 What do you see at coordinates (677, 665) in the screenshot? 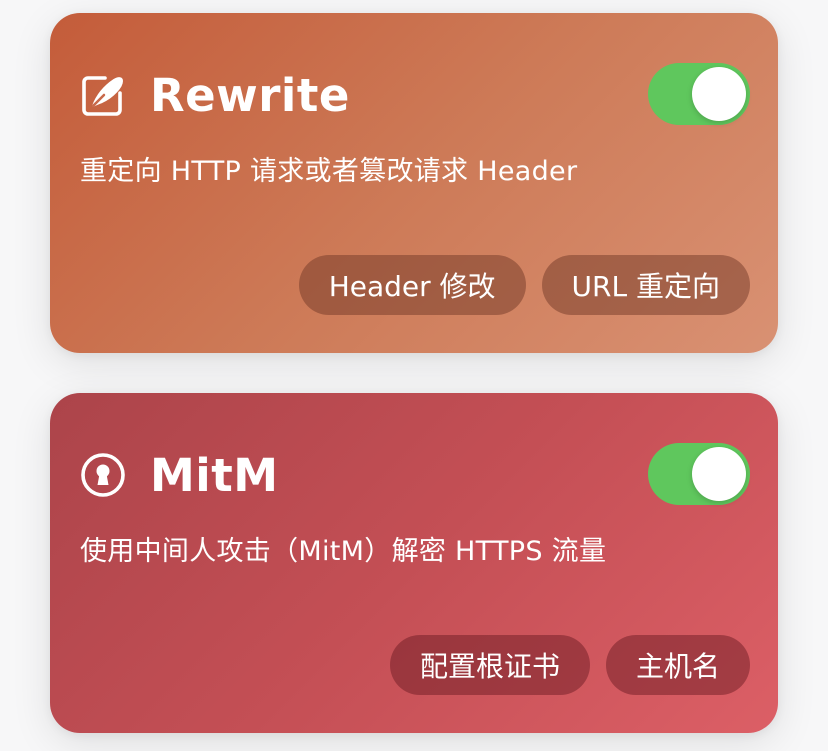
I see `hostname-button: 主机名` at bounding box center [677, 665].